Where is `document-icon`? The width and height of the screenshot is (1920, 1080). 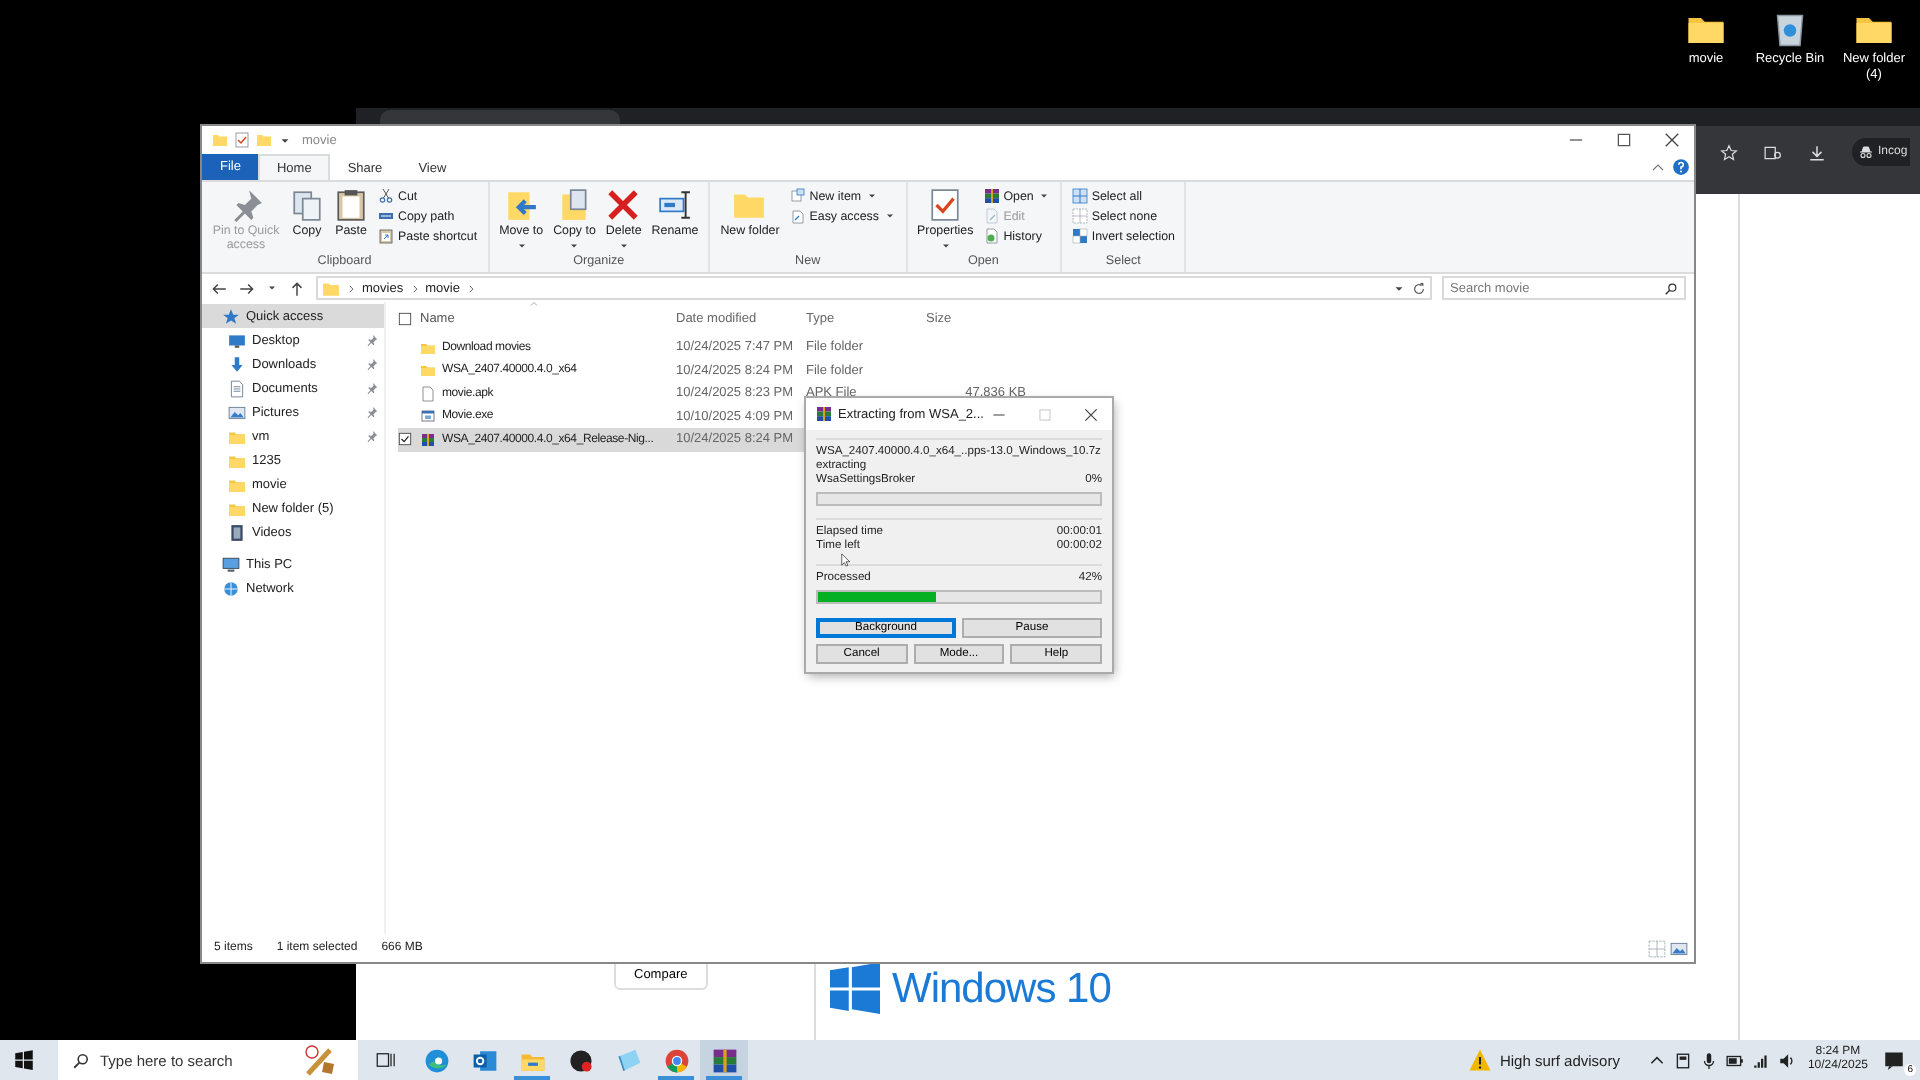
document-icon is located at coordinates (237, 388).